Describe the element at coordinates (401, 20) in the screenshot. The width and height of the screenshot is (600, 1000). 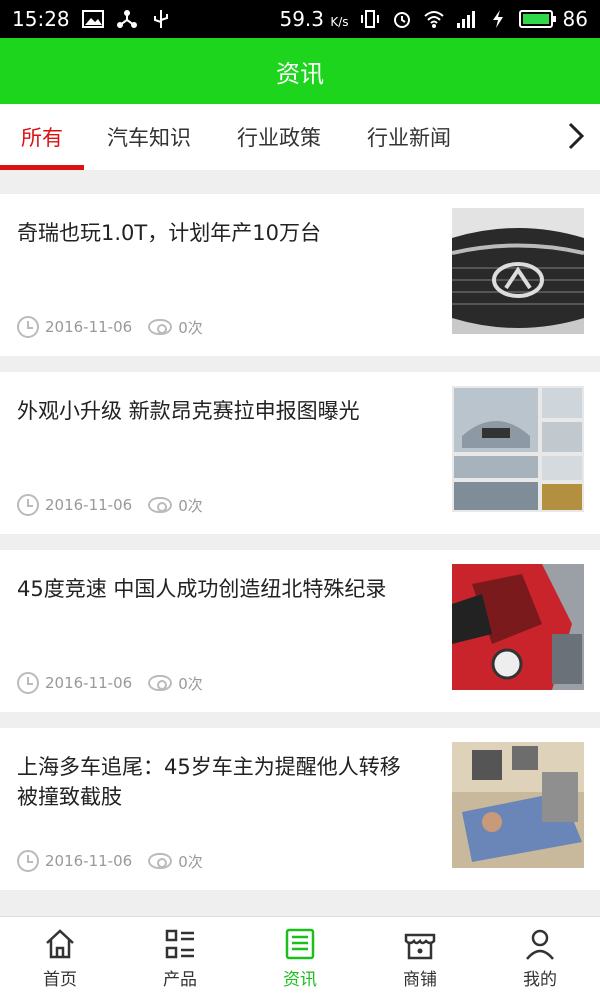
I see `alarm-icon` at that location.